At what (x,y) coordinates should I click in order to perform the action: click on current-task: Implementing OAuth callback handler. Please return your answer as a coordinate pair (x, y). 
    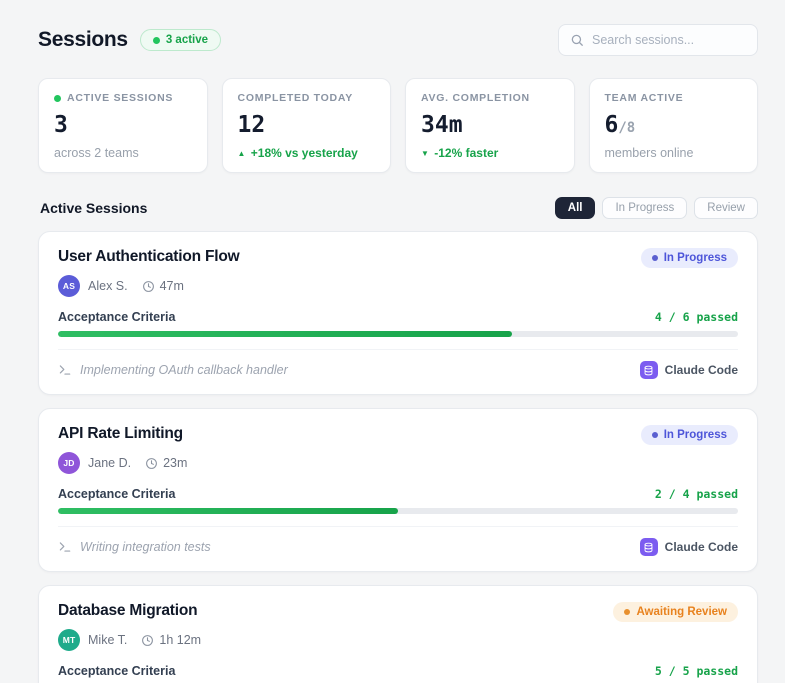
    Looking at the image, I should click on (173, 370).